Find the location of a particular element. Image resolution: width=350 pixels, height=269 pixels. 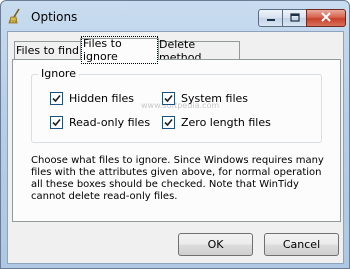

close-icon is located at coordinates (326, 18).